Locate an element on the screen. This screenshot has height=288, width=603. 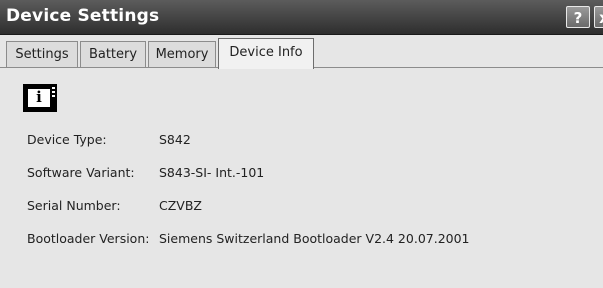
serial-number-value: CZVBZ is located at coordinates (180, 205).